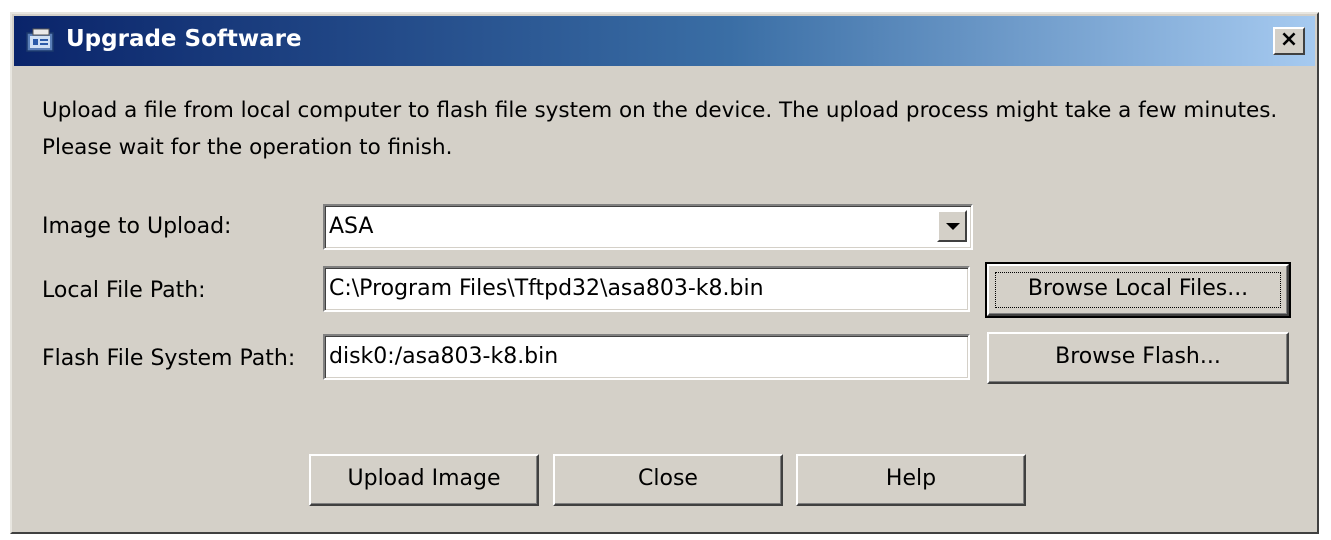  I want to click on flash-file-system-path-label: Flash File System Path:, so click(169, 358).